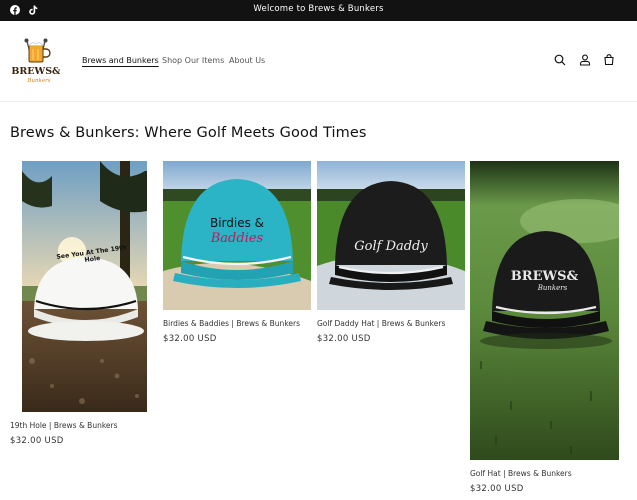 The width and height of the screenshot is (637, 500). Describe the element at coordinates (497, 489) in the screenshot. I see `product-price-golf-hat: $32.00 USD` at that location.